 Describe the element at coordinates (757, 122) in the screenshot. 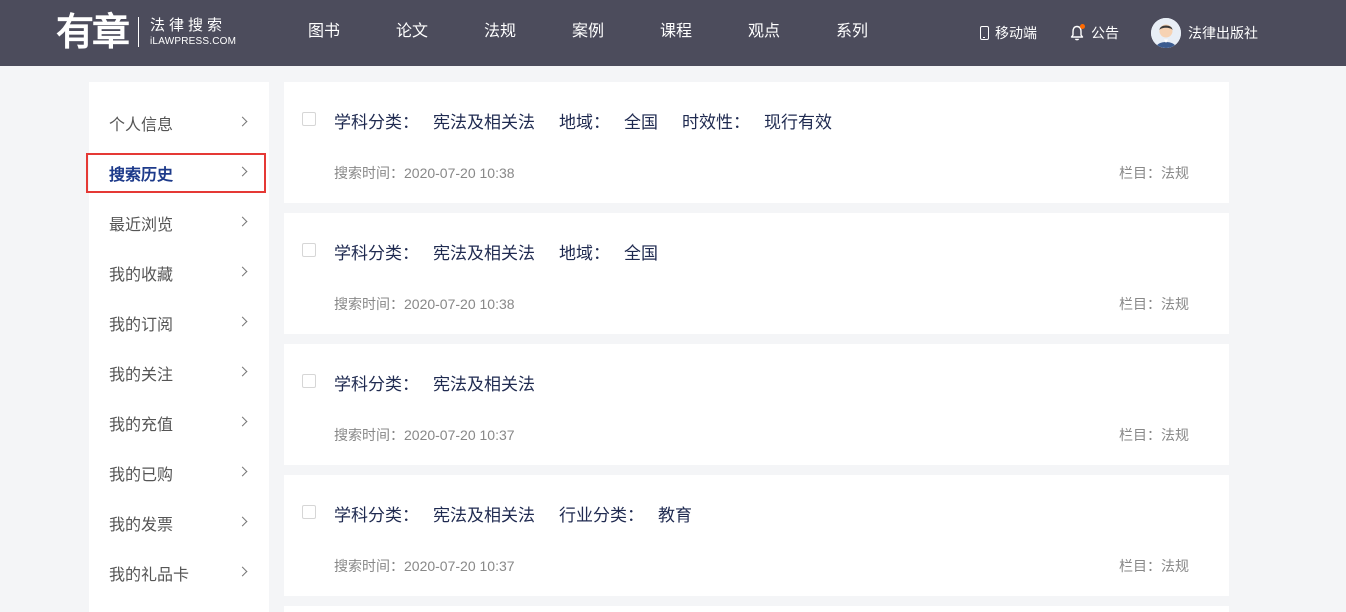

I see `filter-item: 时效性： 现行有效` at that location.